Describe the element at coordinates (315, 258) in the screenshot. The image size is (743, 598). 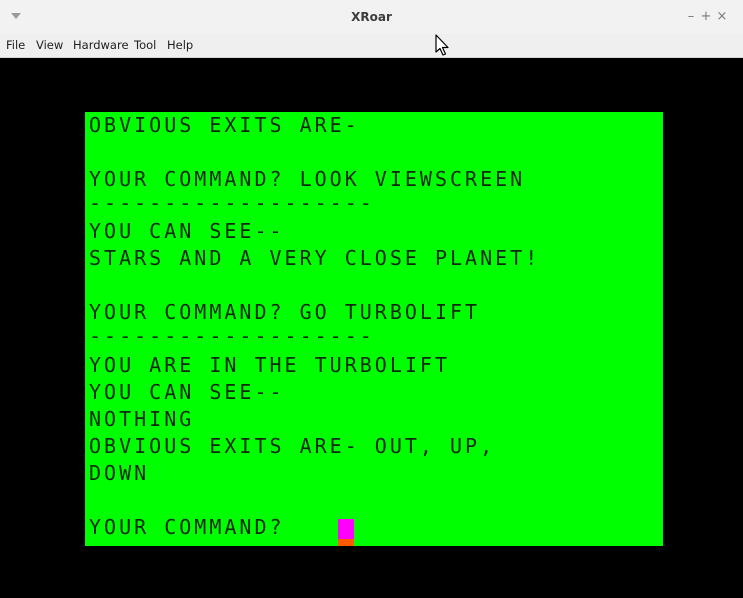
I see `screen-line: STARS AND A VERY CLOSE PLANET!` at that location.